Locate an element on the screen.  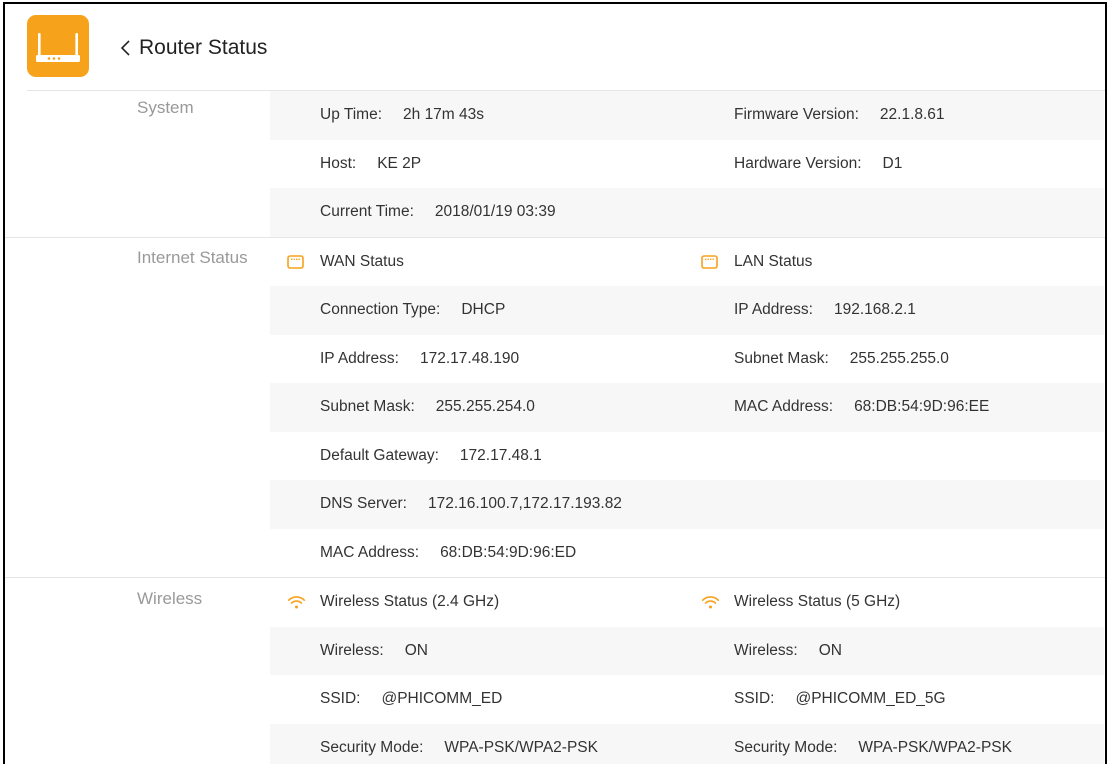
up-time-item: Up Time: 2h 17m 43s is located at coordinates (477, 115).